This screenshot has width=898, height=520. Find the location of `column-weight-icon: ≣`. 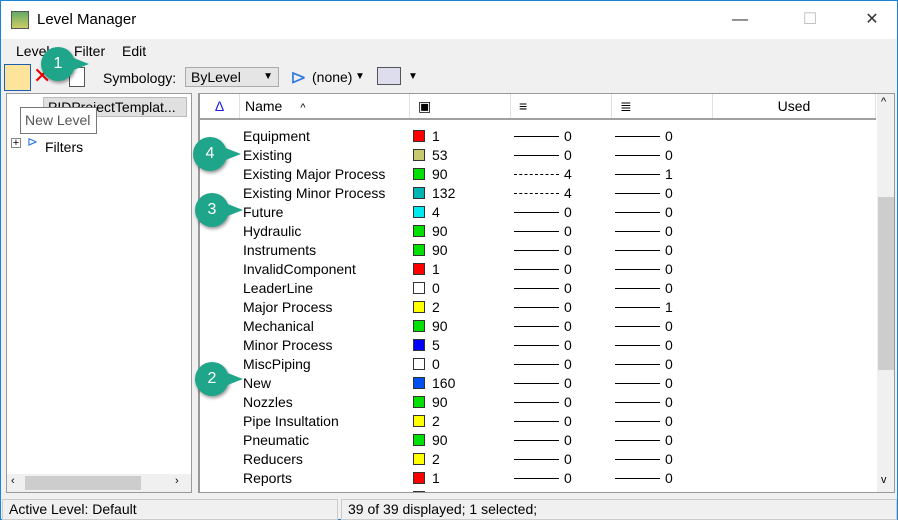

column-weight-icon: ≣ is located at coordinates (662, 106).